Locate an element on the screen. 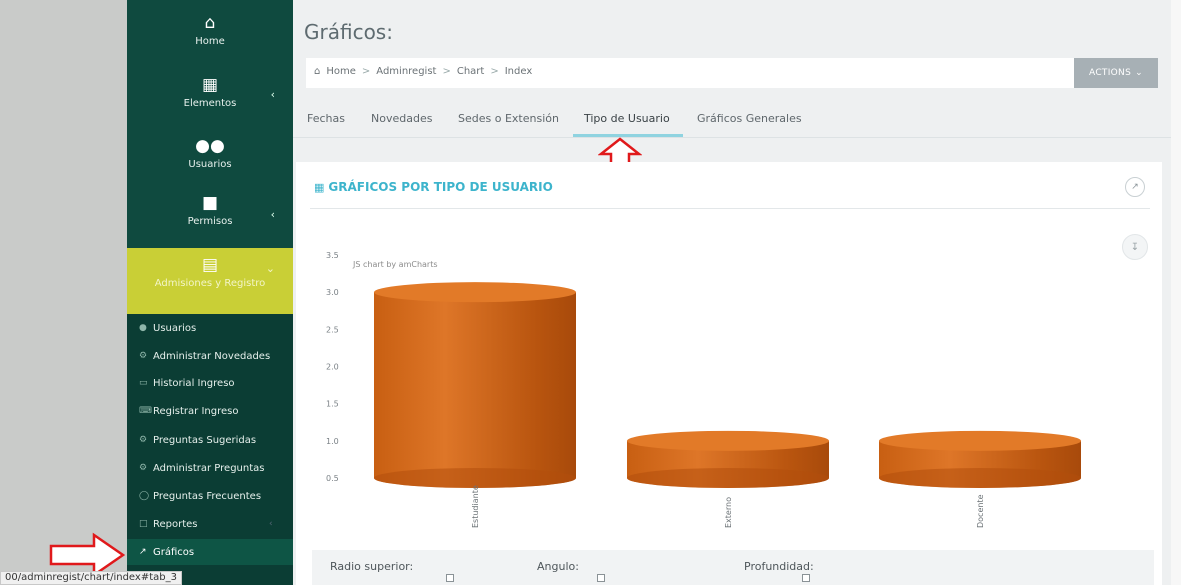 The height and width of the screenshot is (585, 1181). tab-sedes: Sedes o Extensión is located at coordinates (508, 118).